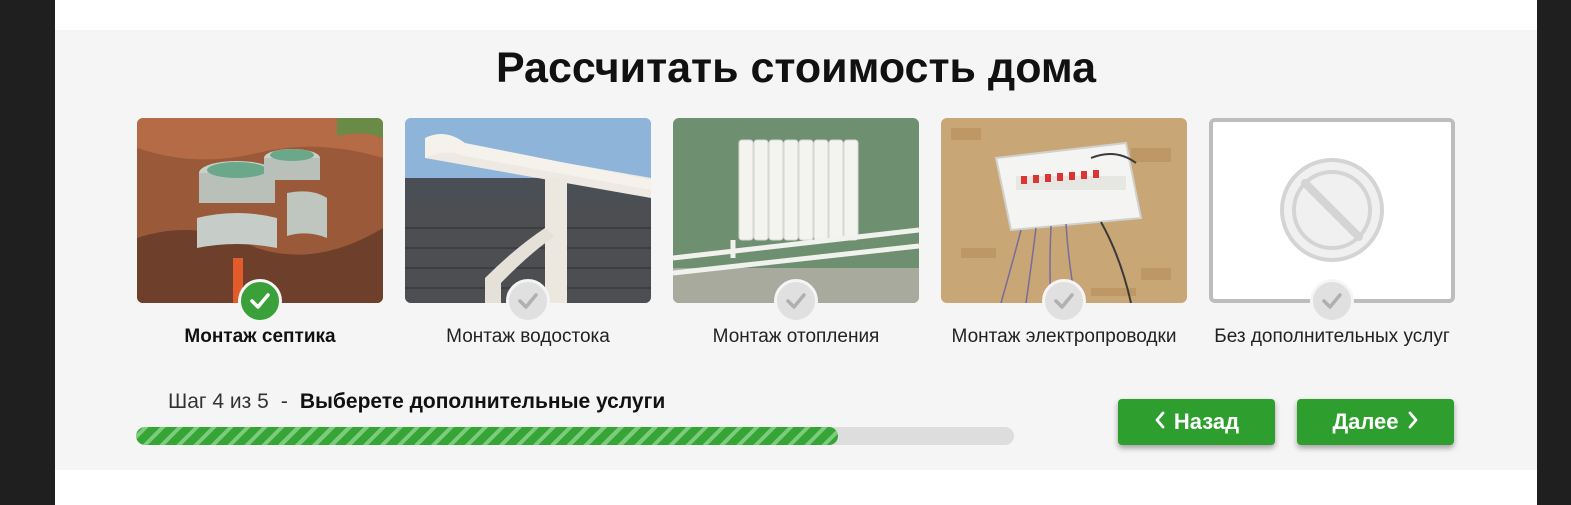 The width and height of the screenshot is (1571, 505). I want to click on step-counter: Шаг 4 из 5, so click(218, 401).